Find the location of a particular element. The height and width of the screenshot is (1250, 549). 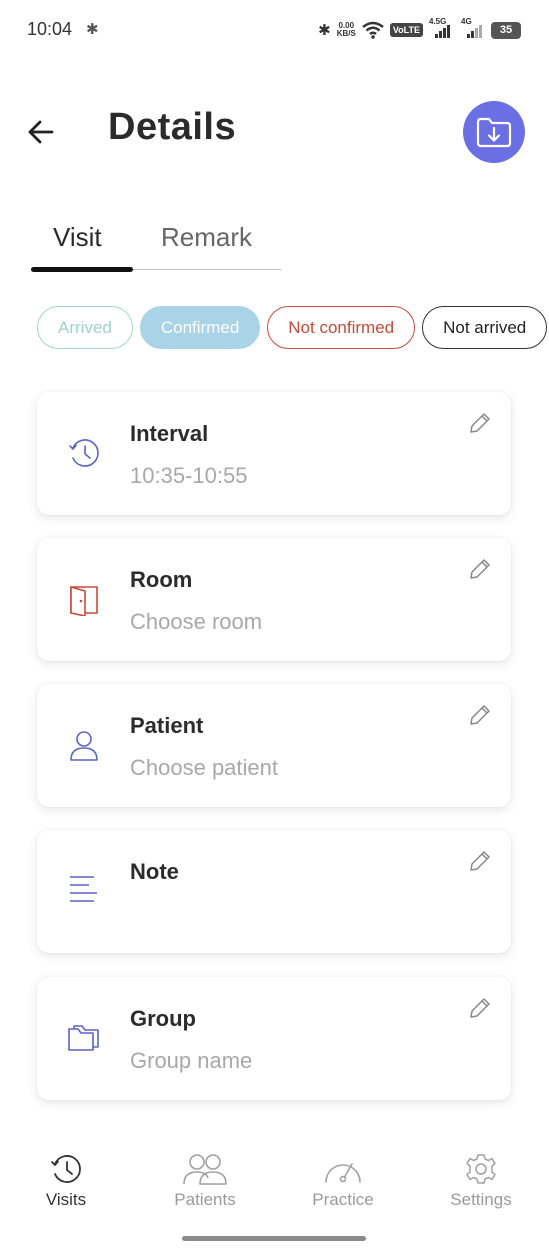

folder-icon is located at coordinates (83, 1038).